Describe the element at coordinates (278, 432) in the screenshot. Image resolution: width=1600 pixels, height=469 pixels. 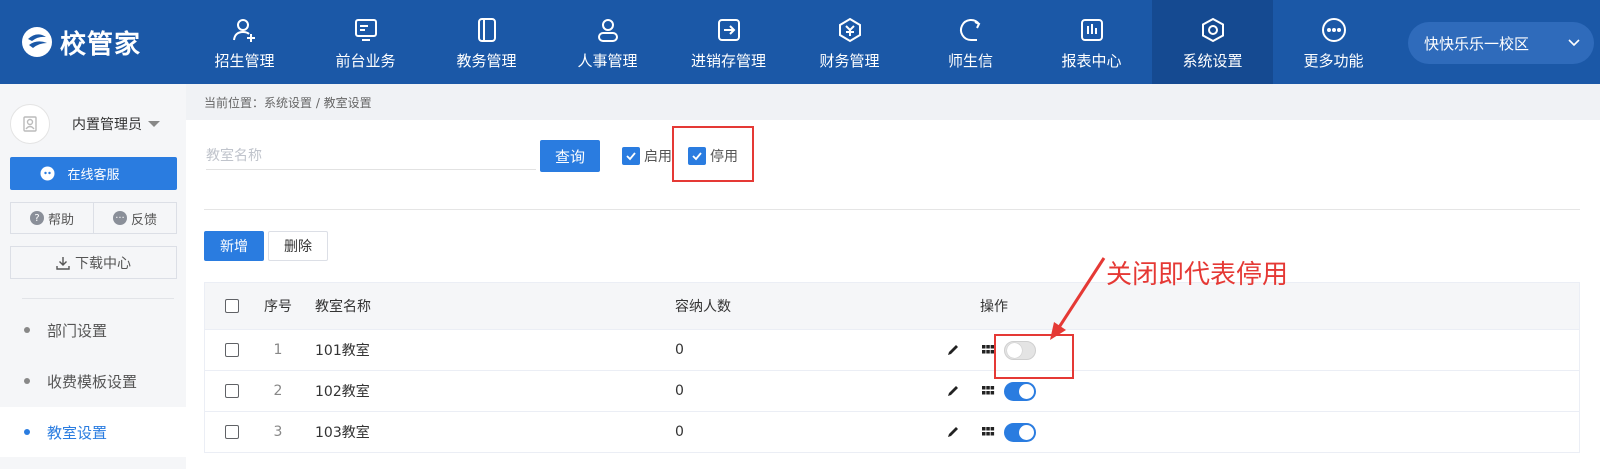
I see `row-no: 3` at that location.